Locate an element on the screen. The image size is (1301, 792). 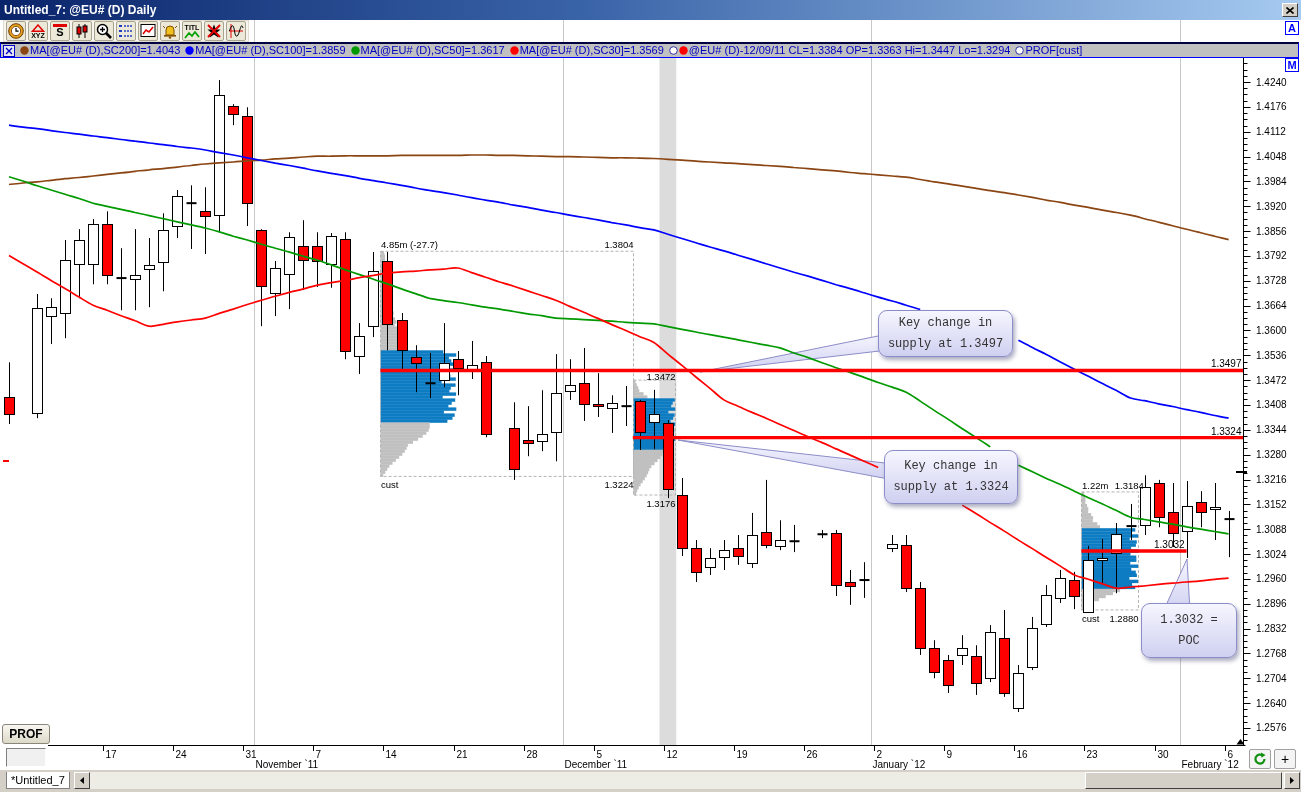
legend-entry: MA[@EU# (D),SC100]=1.3859 is located at coordinates (270, 50).